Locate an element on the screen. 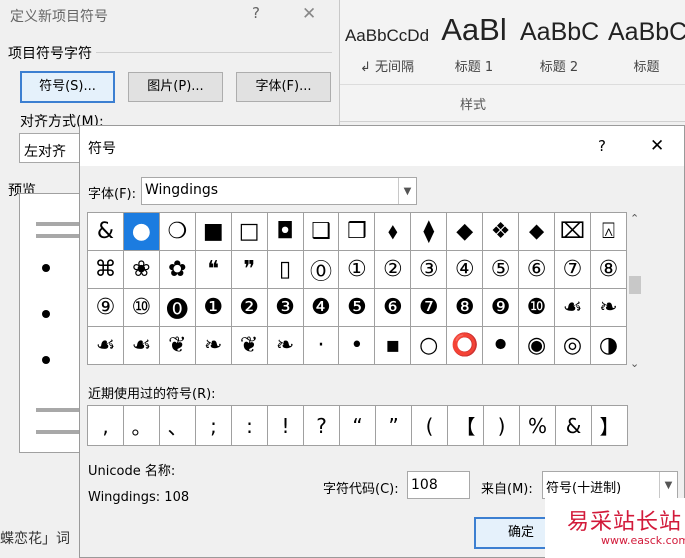  font-select: Wingdings ▼ is located at coordinates (279, 191).